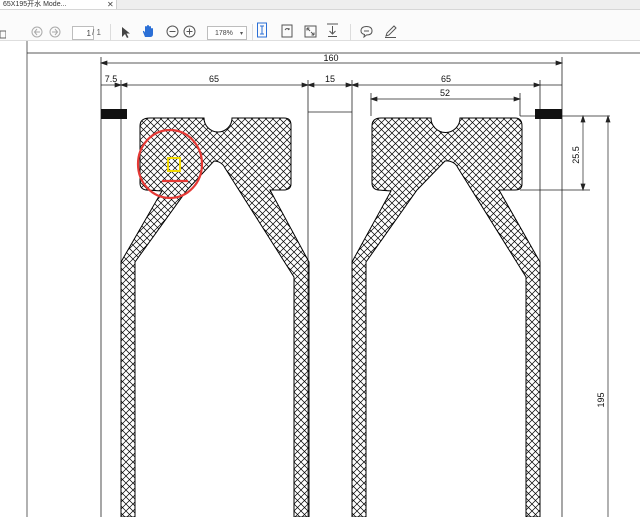 The height and width of the screenshot is (522, 640). What do you see at coordinates (330, 58) in the screenshot?
I see `dim-overall: 160` at bounding box center [330, 58].